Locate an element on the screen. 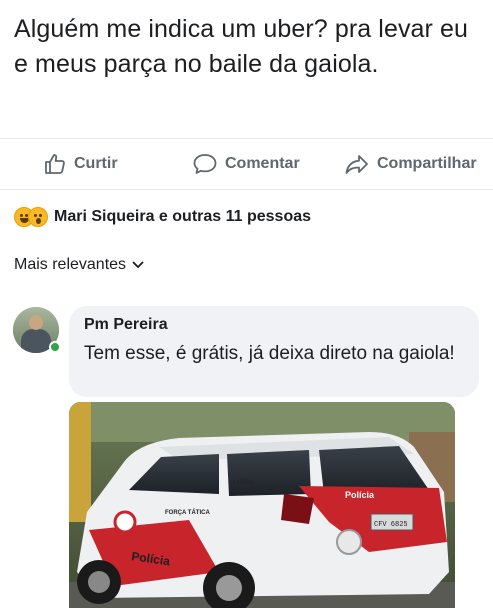 The height and width of the screenshot is (608, 493). car-number-text: I-19021 is located at coordinates (243, 483).